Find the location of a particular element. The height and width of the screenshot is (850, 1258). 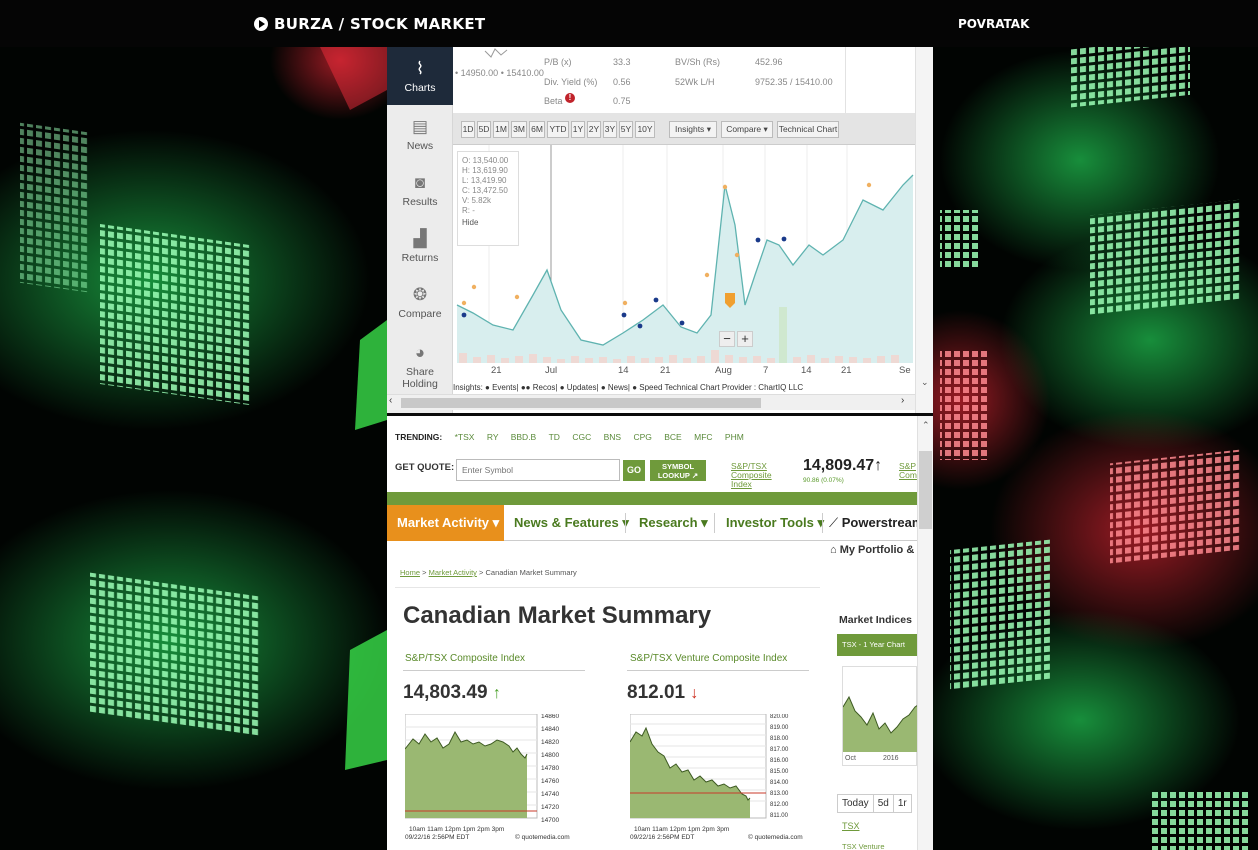

tsx-year-chart: Oct 2016 is located at coordinates (880, 716).